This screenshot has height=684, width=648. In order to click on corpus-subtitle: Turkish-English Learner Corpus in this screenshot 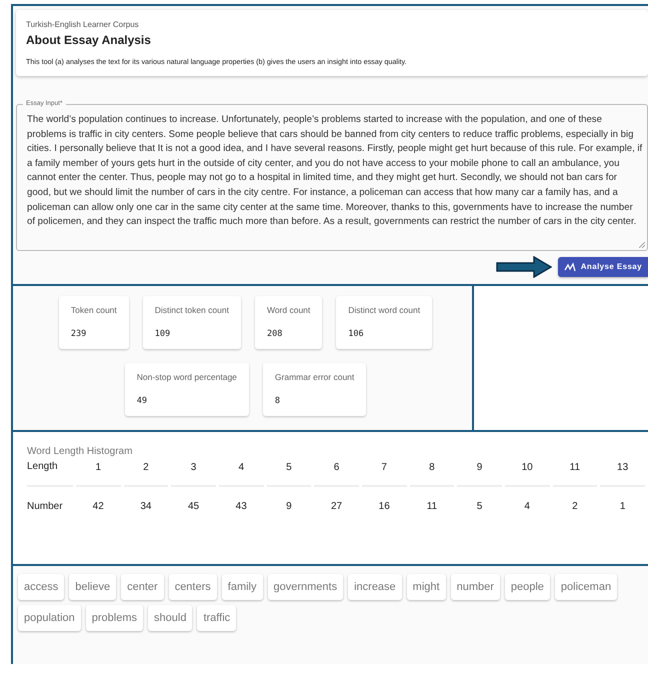, I will do `click(83, 24)`.